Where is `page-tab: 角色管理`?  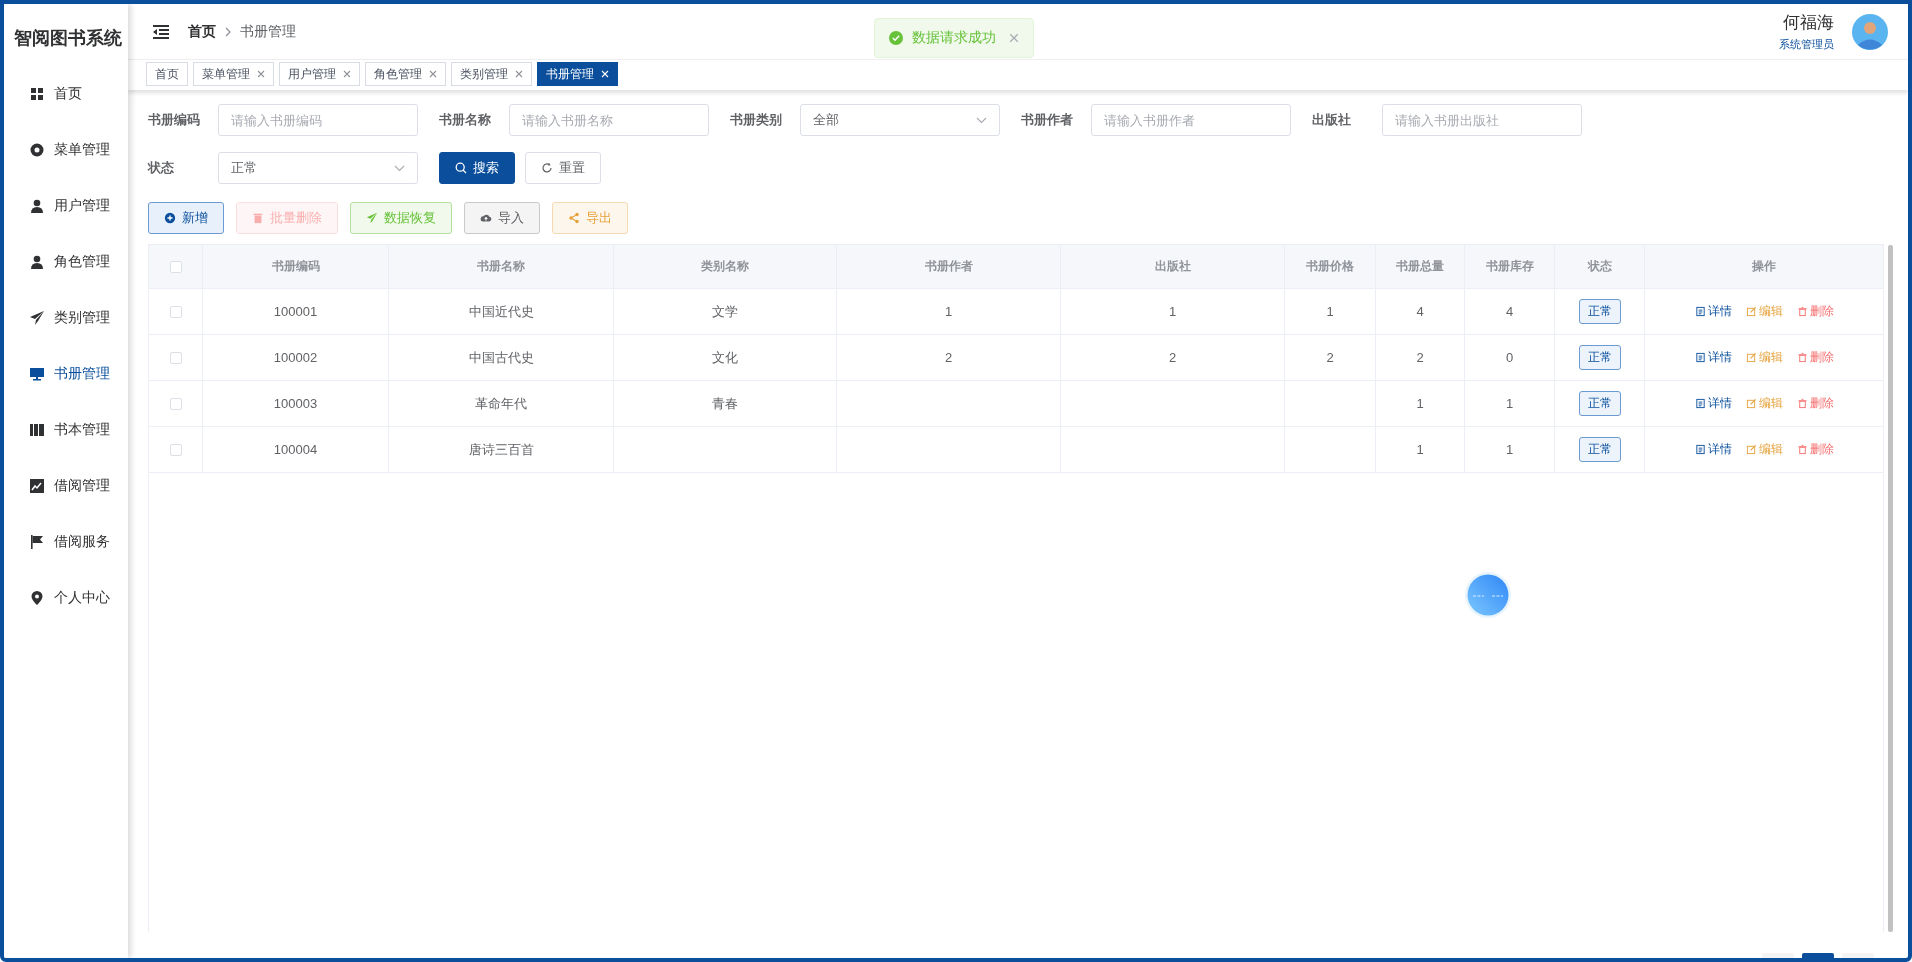 page-tab: 角色管理 is located at coordinates (405, 74).